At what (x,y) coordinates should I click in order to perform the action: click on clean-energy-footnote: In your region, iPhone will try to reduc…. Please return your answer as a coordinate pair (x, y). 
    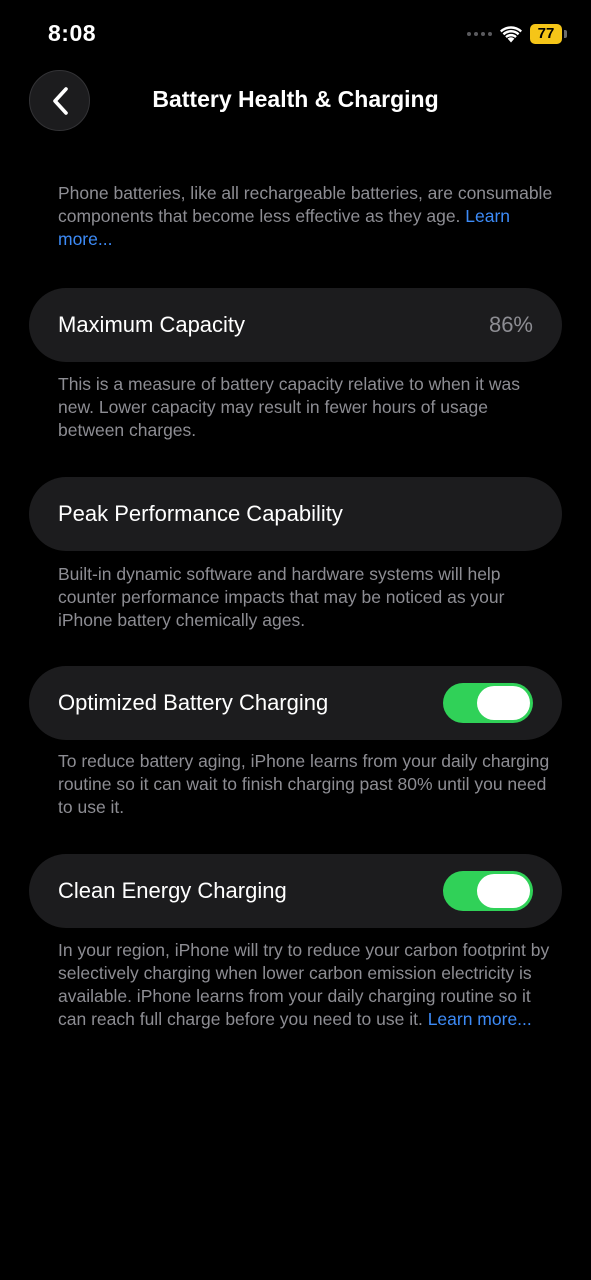
    Looking at the image, I should click on (308, 985).